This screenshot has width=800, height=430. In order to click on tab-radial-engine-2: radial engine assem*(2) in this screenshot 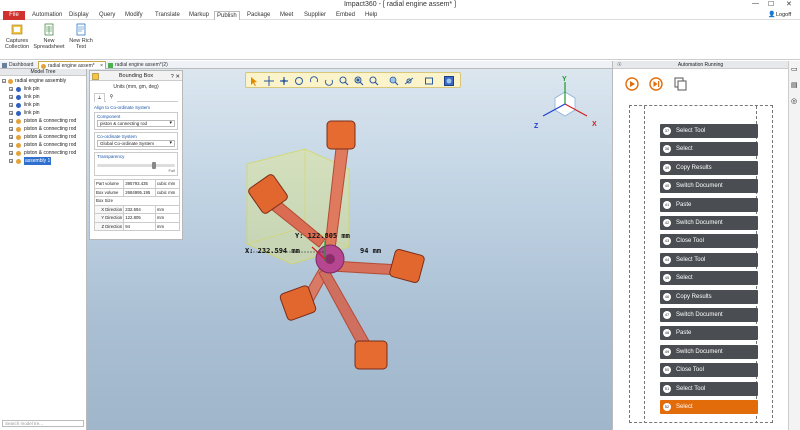, I will do `click(143, 65)`.